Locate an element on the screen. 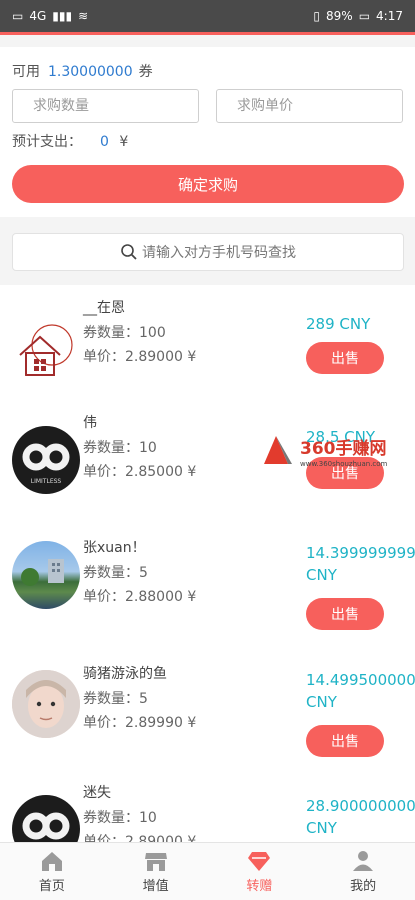  tab-profile: 我的 is located at coordinates (363, 871).